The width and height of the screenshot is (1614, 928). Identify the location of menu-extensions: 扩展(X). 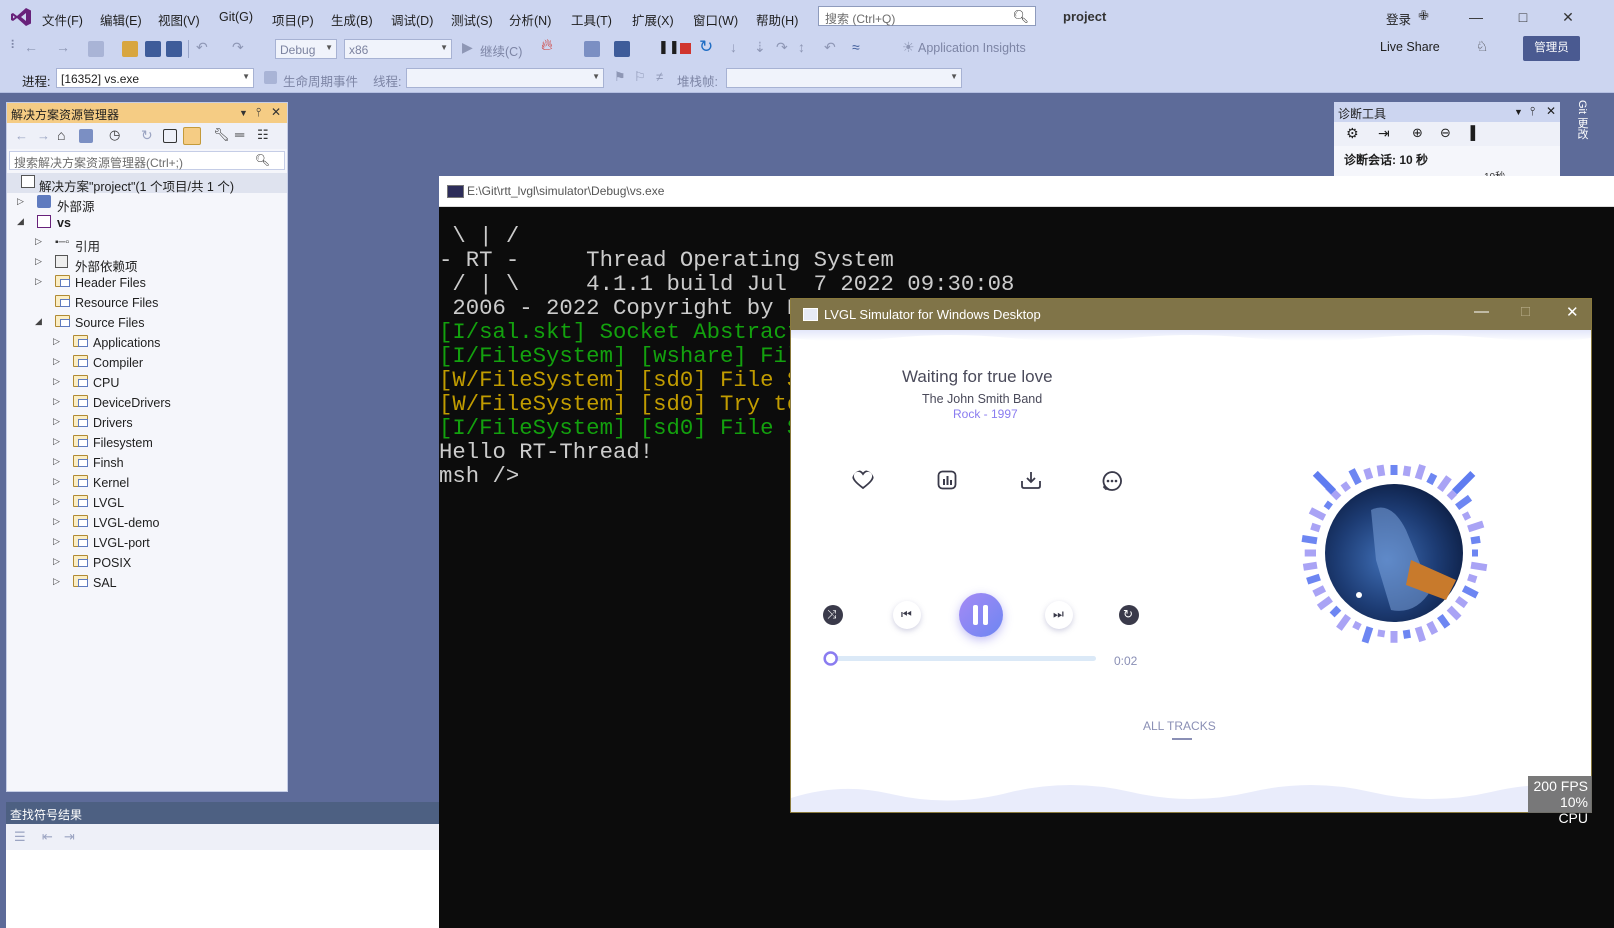
(653, 19).